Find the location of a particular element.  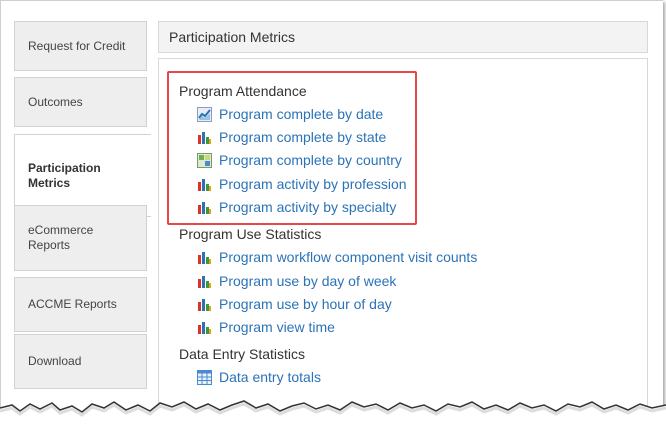

link-program-activity-by-specialty: Program activity by specialty is located at coordinates (296, 207).